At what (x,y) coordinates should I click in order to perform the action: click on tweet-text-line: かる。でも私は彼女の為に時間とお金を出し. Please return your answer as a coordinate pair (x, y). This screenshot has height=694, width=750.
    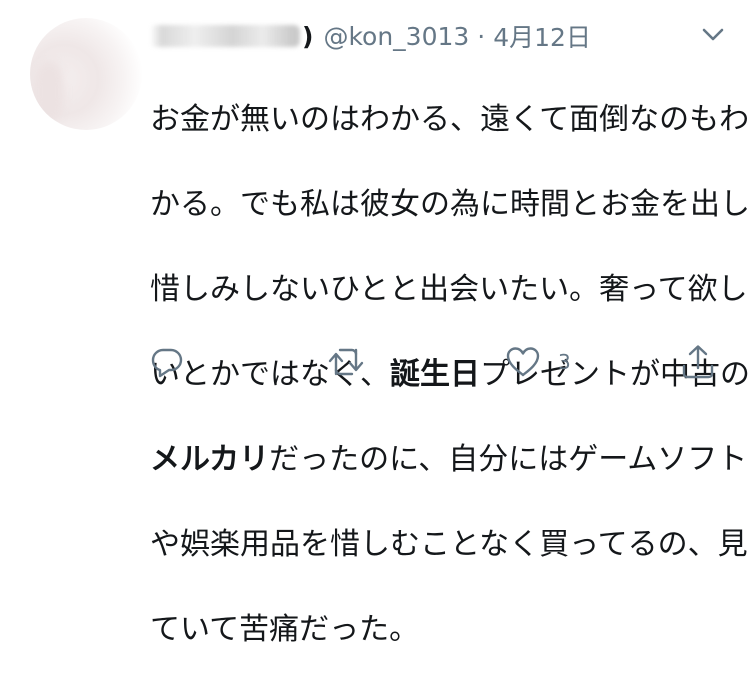
    Looking at the image, I should click on (450, 205).